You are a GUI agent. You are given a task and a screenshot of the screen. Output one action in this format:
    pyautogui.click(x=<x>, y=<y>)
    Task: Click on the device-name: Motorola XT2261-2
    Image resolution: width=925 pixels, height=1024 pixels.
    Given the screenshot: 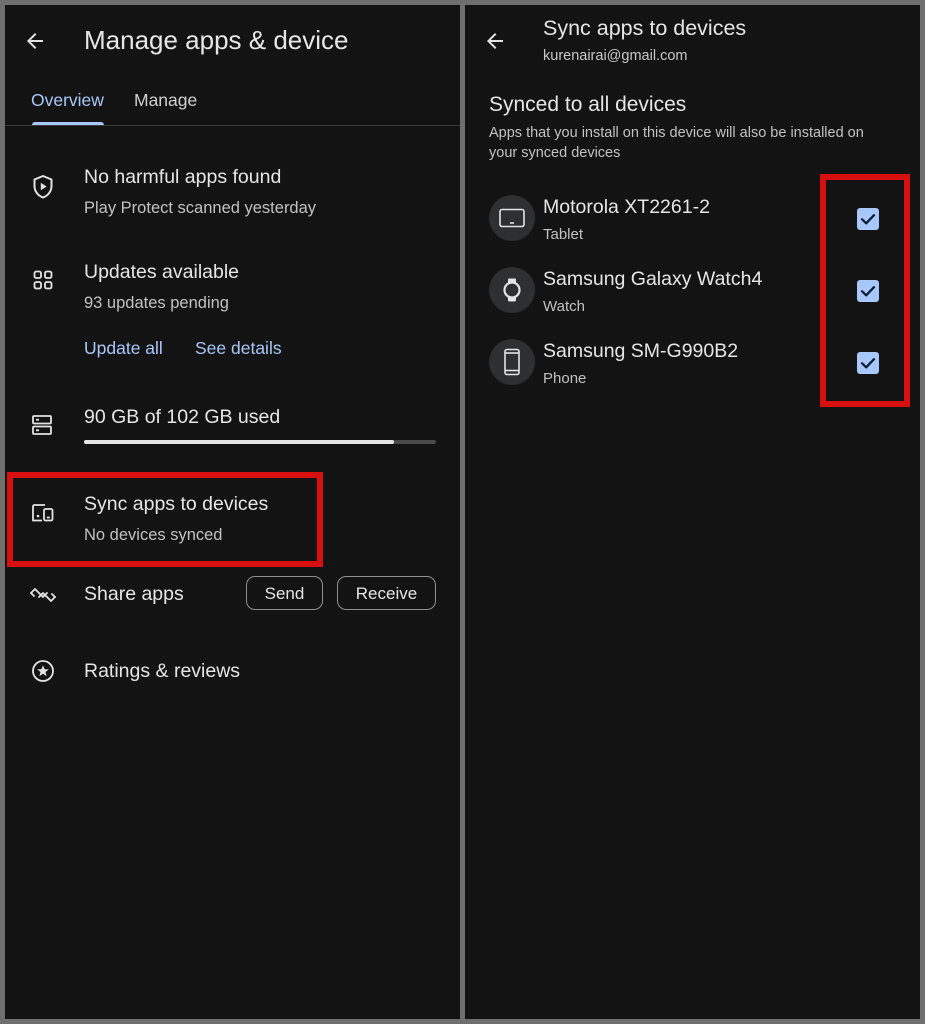 What is the action you would take?
    pyautogui.click(x=626, y=207)
    